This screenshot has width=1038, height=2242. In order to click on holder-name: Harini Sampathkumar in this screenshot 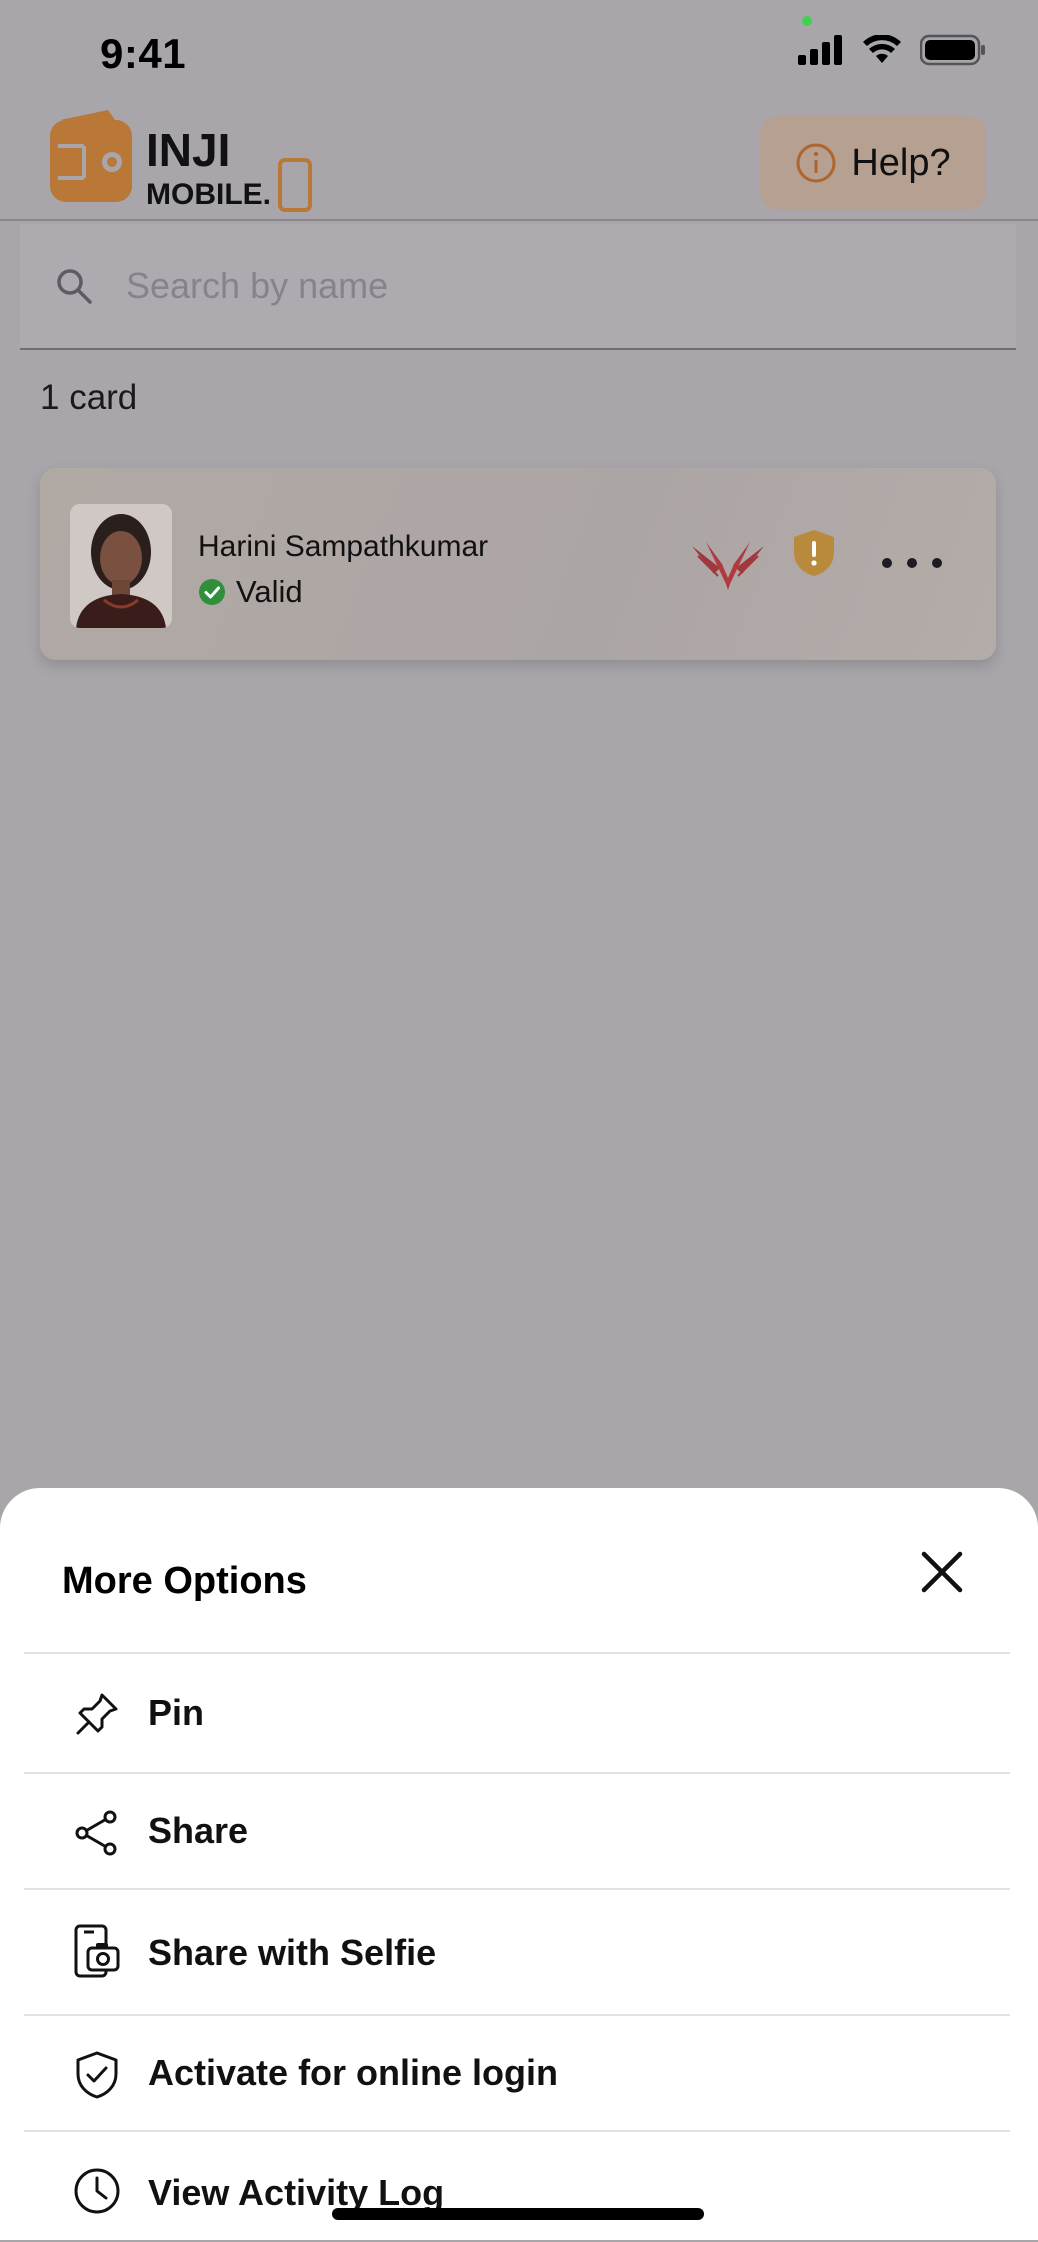, I will do `click(343, 546)`.